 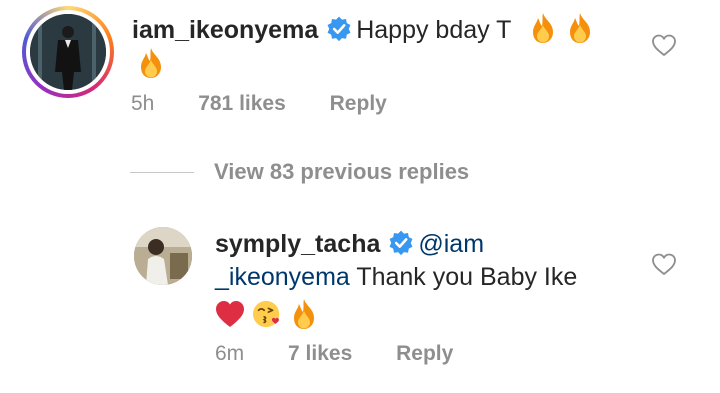 I want to click on replier-avatar, so click(x=163, y=256).